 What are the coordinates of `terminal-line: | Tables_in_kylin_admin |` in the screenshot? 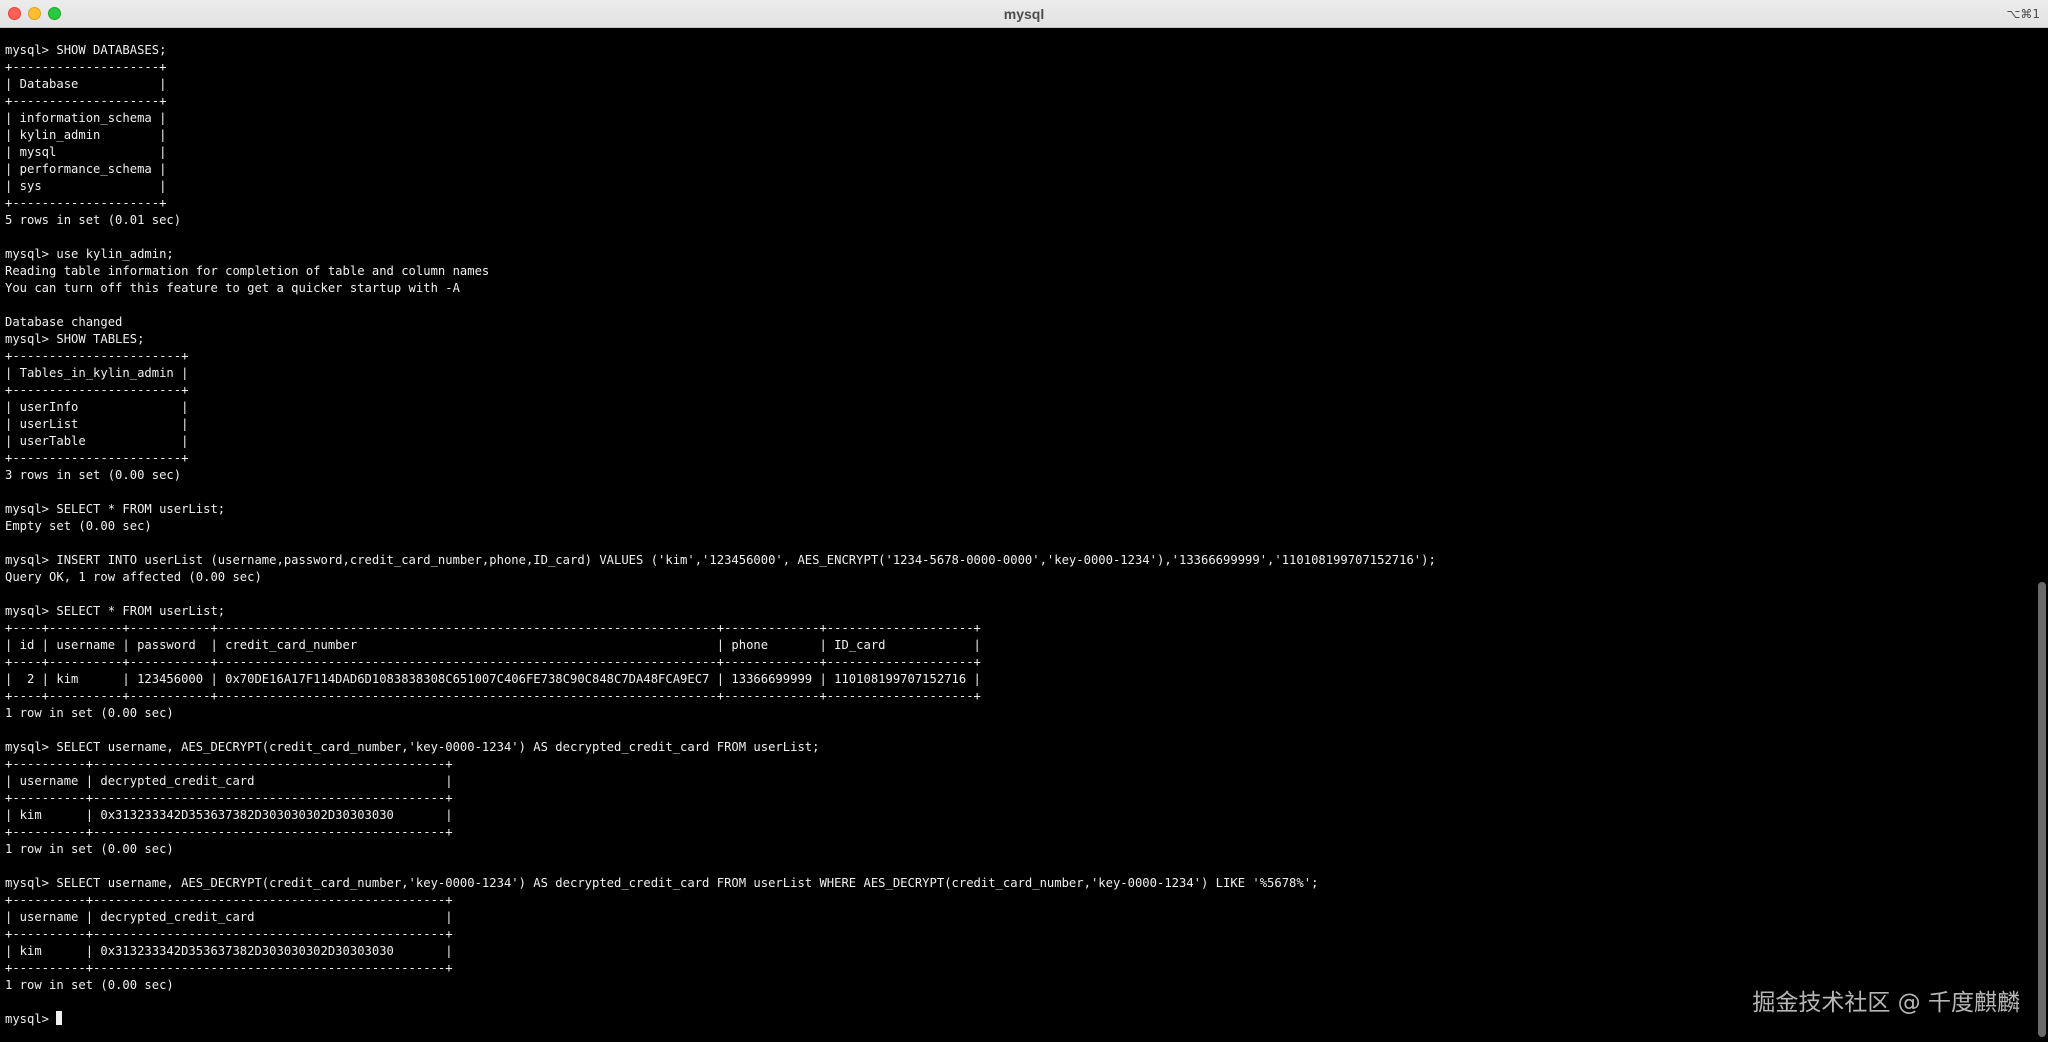 It's located at (1015, 373).